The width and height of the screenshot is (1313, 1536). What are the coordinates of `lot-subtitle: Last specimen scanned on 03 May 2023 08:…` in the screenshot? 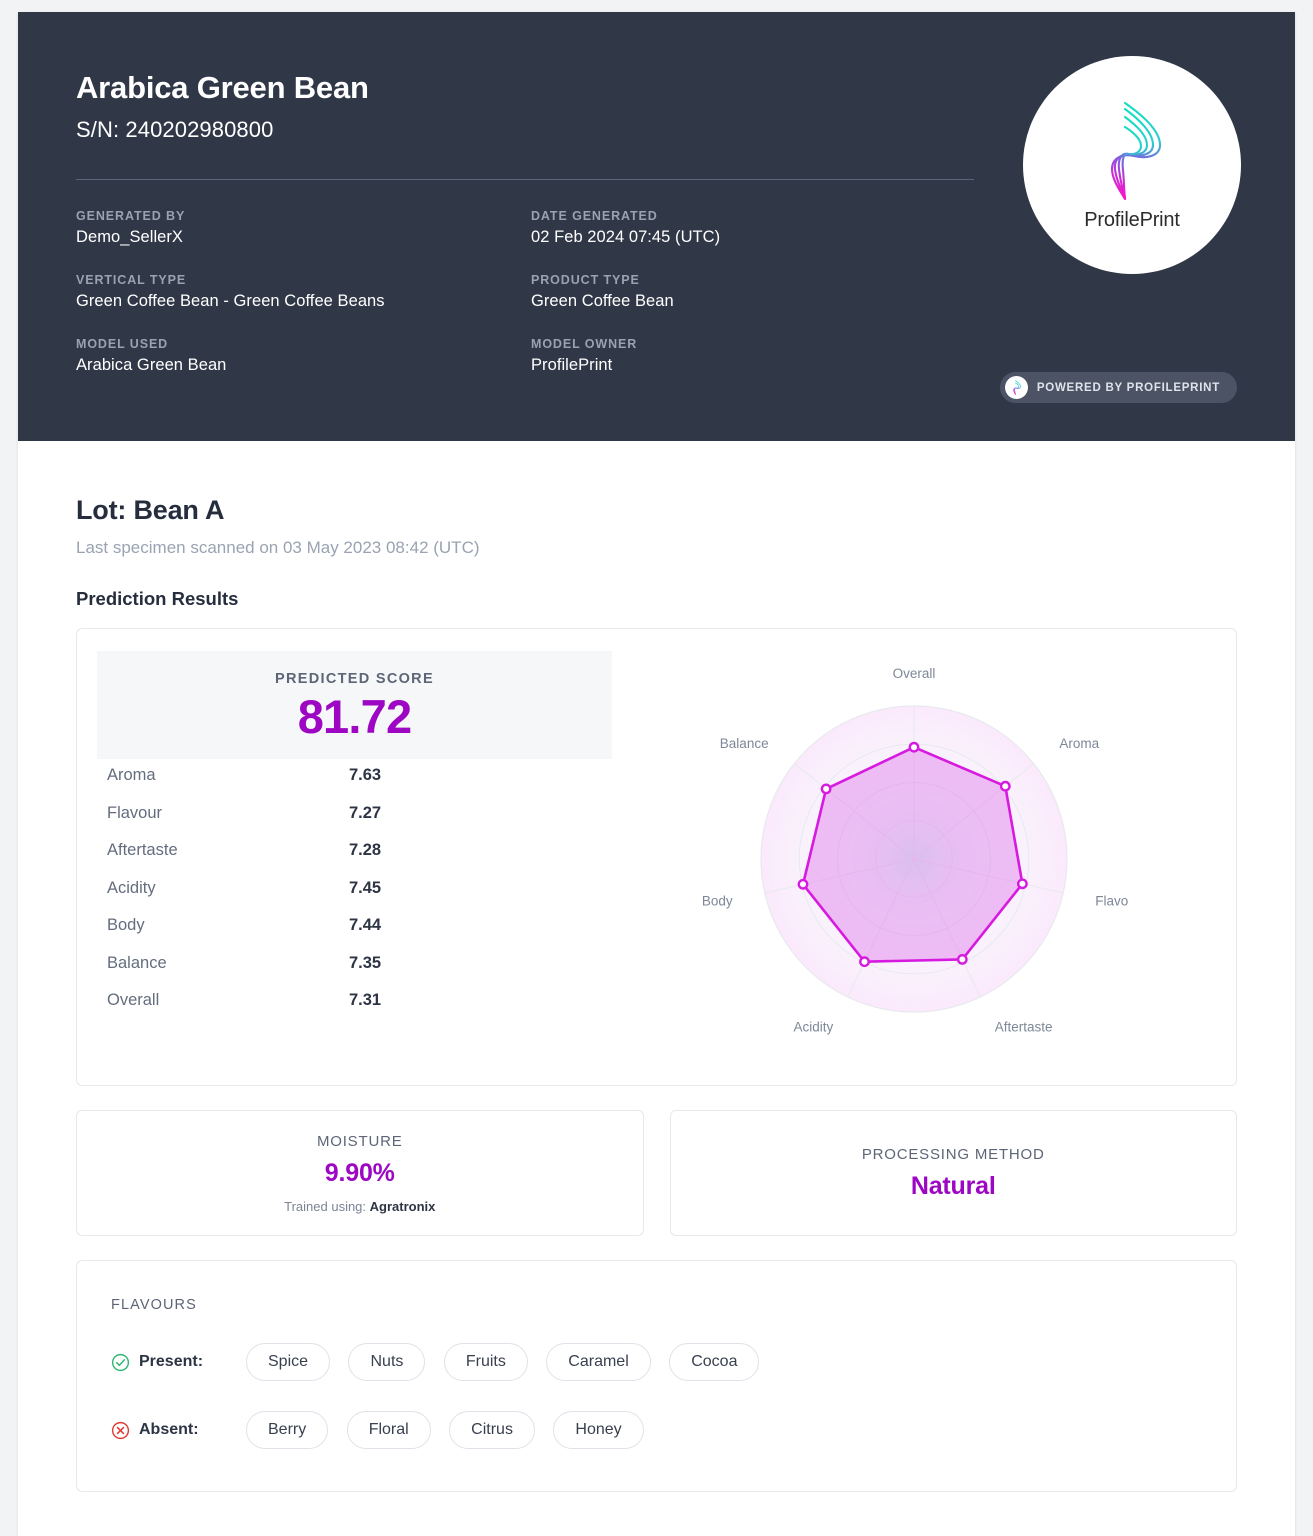 It's located at (278, 547).